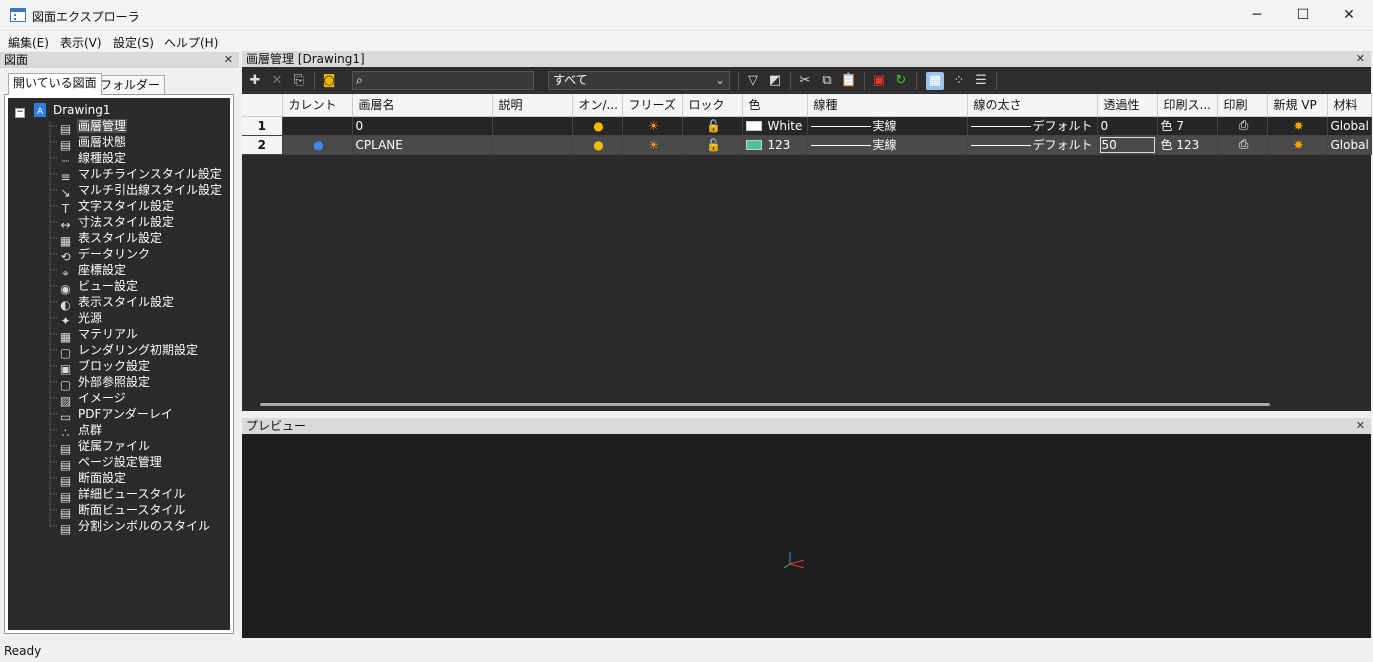 This screenshot has width=1373, height=662. Describe the element at coordinates (299, 81) in the screenshot. I see `set-current-icon: ⎘` at that location.